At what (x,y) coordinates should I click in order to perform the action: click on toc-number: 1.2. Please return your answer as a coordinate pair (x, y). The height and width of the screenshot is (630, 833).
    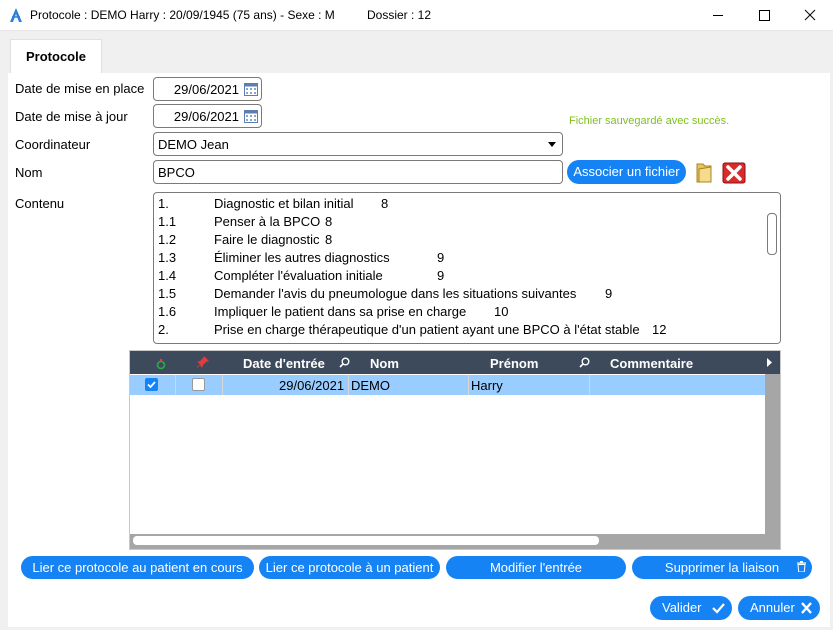
    Looking at the image, I should click on (167, 239).